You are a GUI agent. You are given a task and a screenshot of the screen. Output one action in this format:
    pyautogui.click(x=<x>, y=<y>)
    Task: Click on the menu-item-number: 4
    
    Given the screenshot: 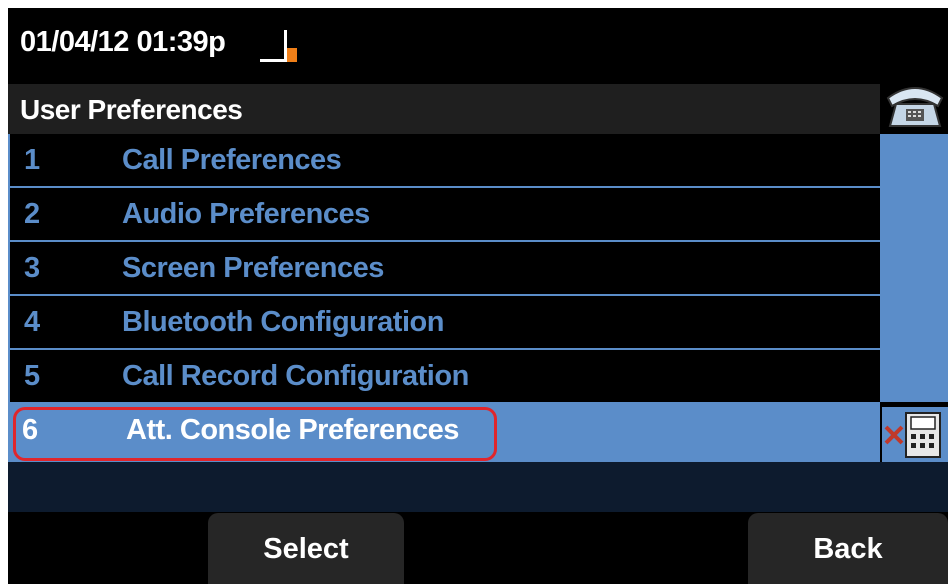 What is the action you would take?
    pyautogui.click(x=32, y=322)
    